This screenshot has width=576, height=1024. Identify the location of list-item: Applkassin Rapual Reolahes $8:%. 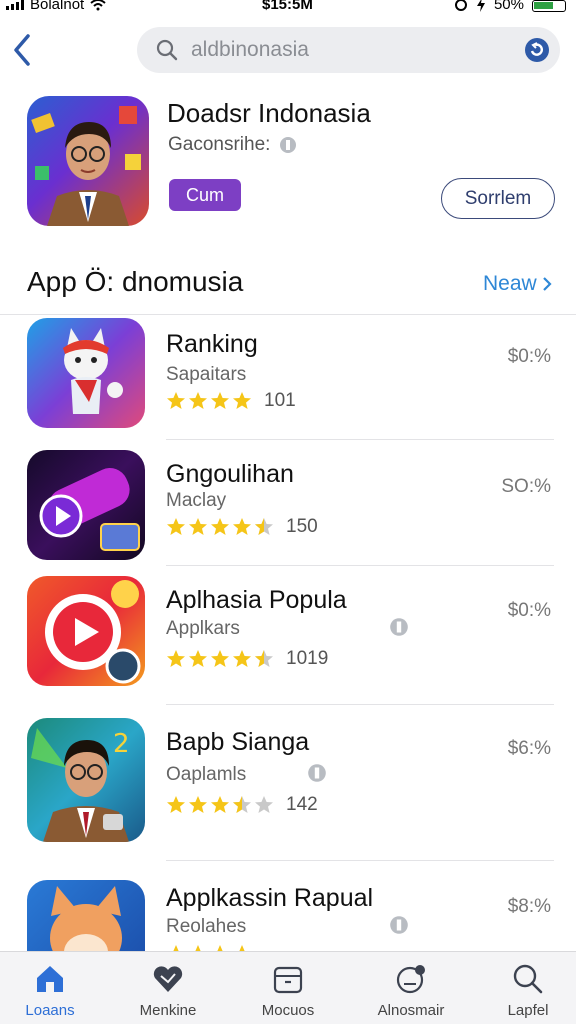
(288, 909).